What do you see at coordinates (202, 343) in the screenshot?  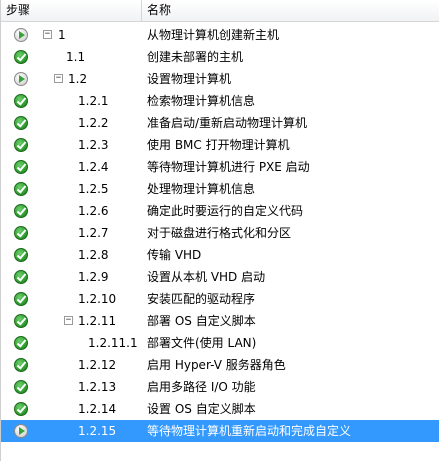 I see `step-name: 部署文件(使用 LAN)` at bounding box center [202, 343].